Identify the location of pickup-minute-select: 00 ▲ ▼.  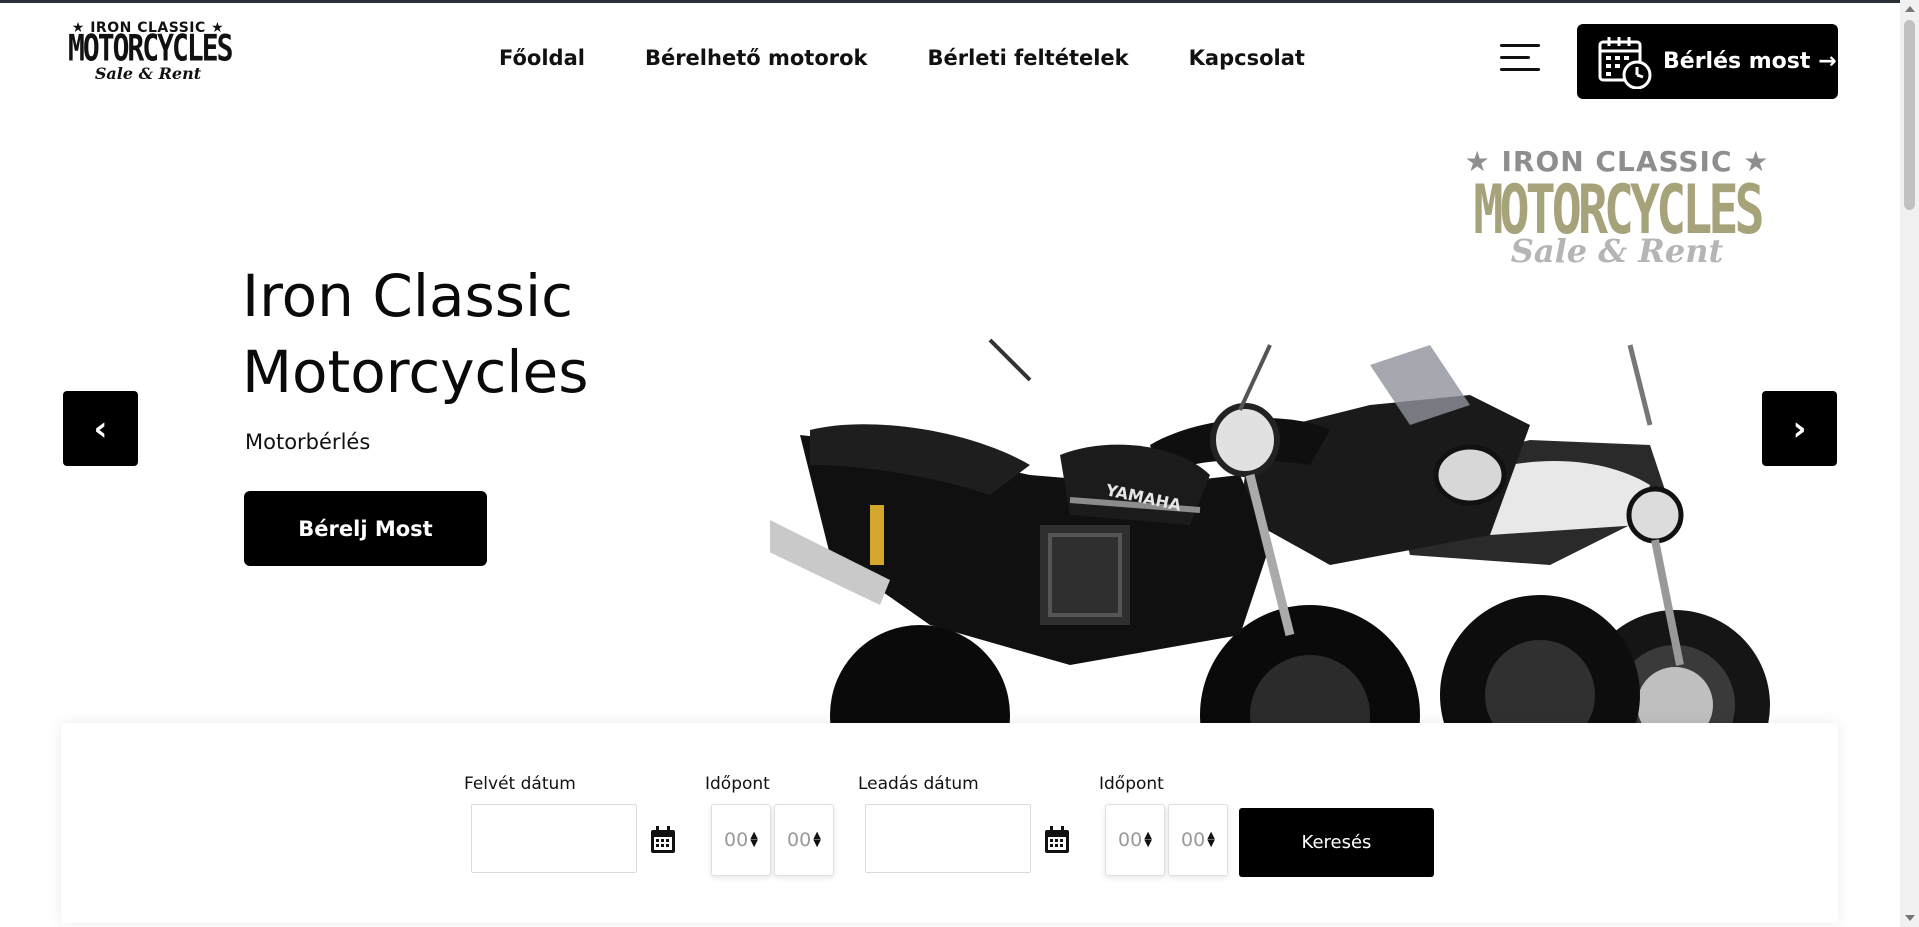
(804, 840).